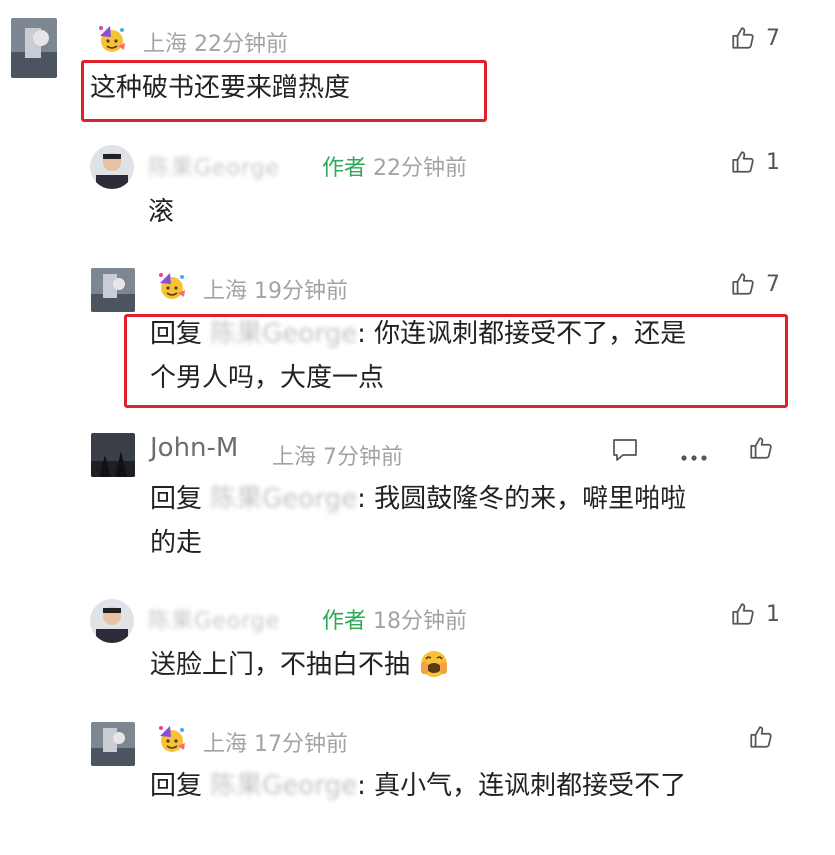 Image resolution: width=835 pixels, height=855 pixels. I want to click on timestamp: 7分钟前, so click(363, 457).